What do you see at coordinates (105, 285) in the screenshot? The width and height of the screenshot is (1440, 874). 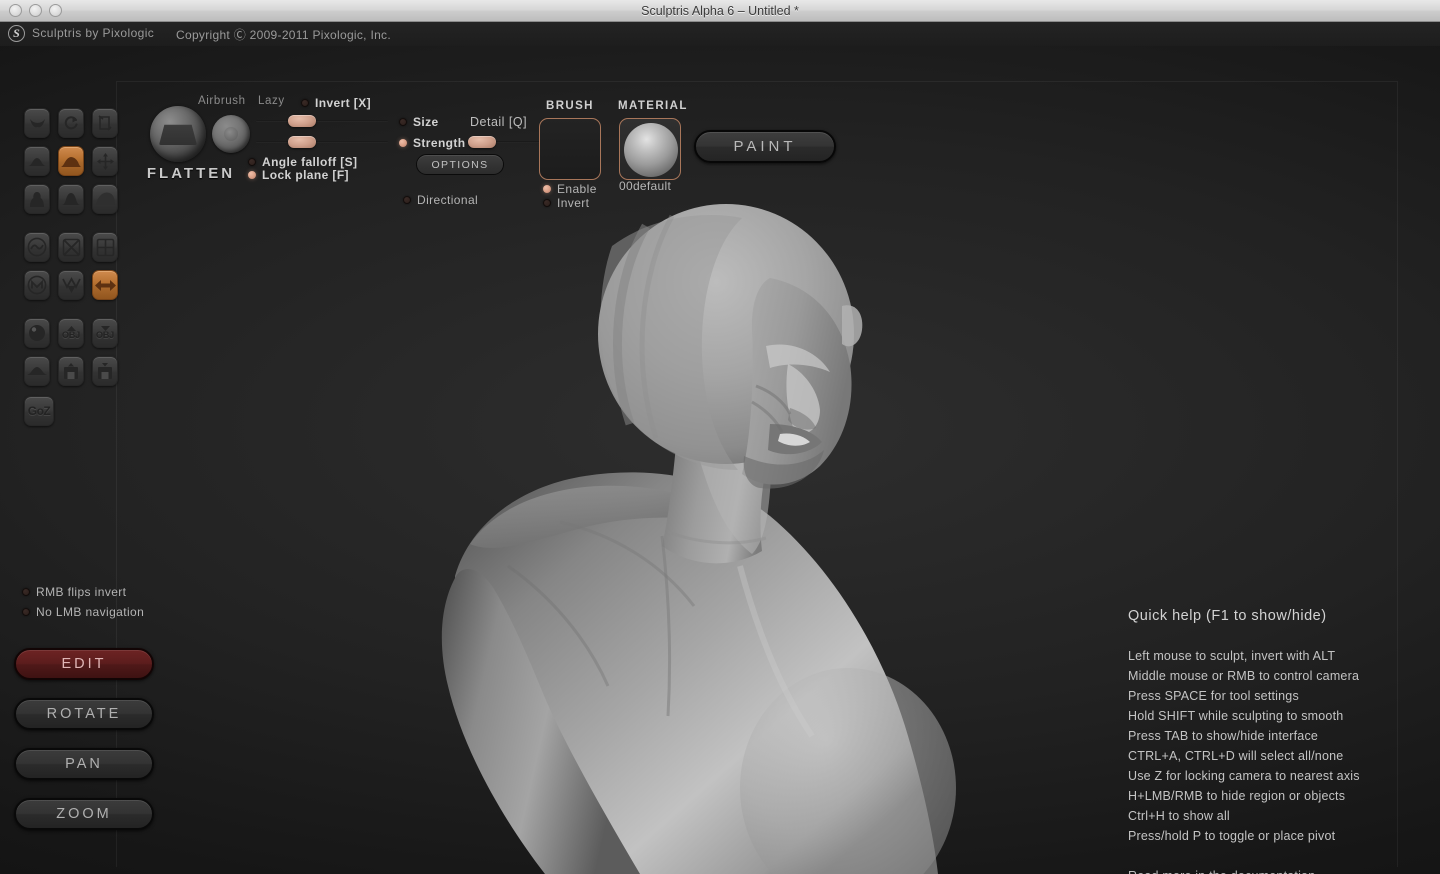 I see `tool-symmetry` at bounding box center [105, 285].